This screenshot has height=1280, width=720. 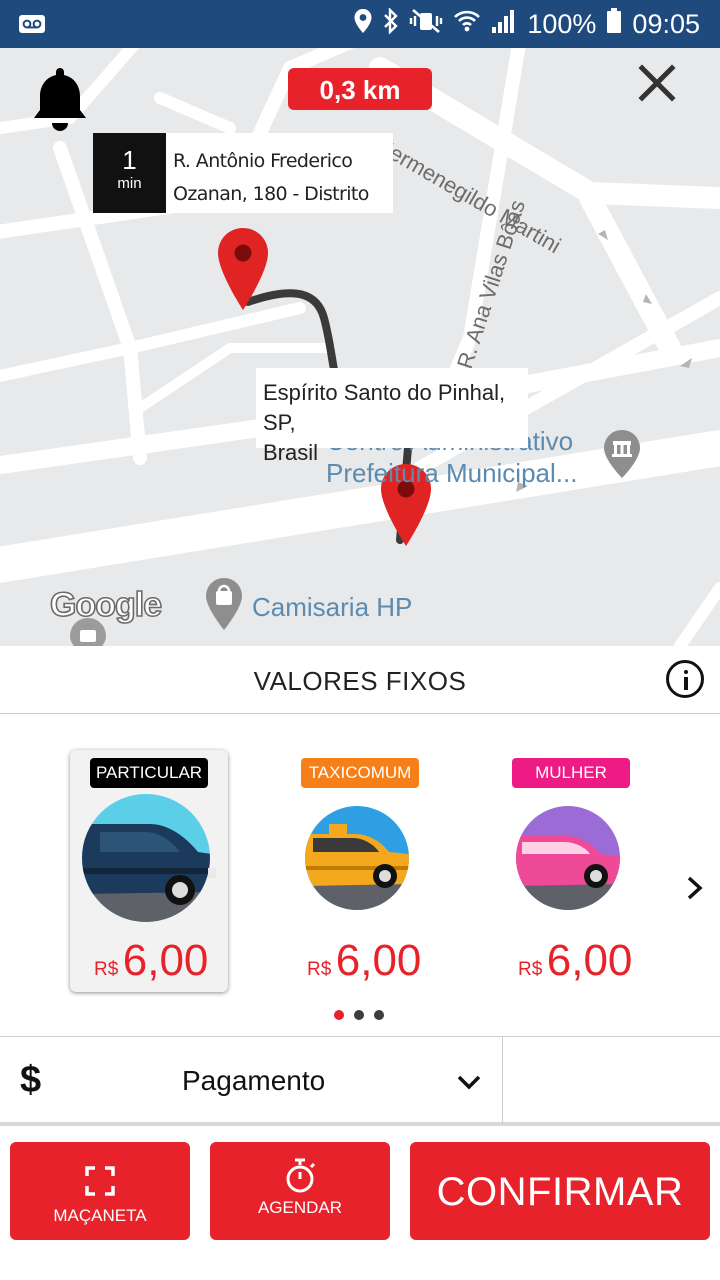 I want to click on location-icon, so click(x=363, y=24).